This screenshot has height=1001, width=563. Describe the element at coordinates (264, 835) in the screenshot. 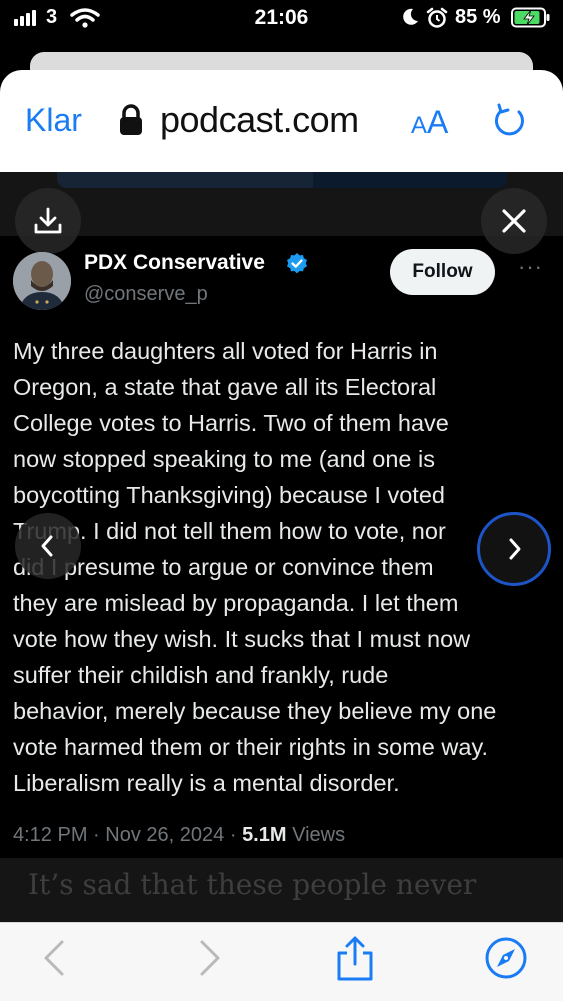

I see `views-count: 5.1M` at that location.